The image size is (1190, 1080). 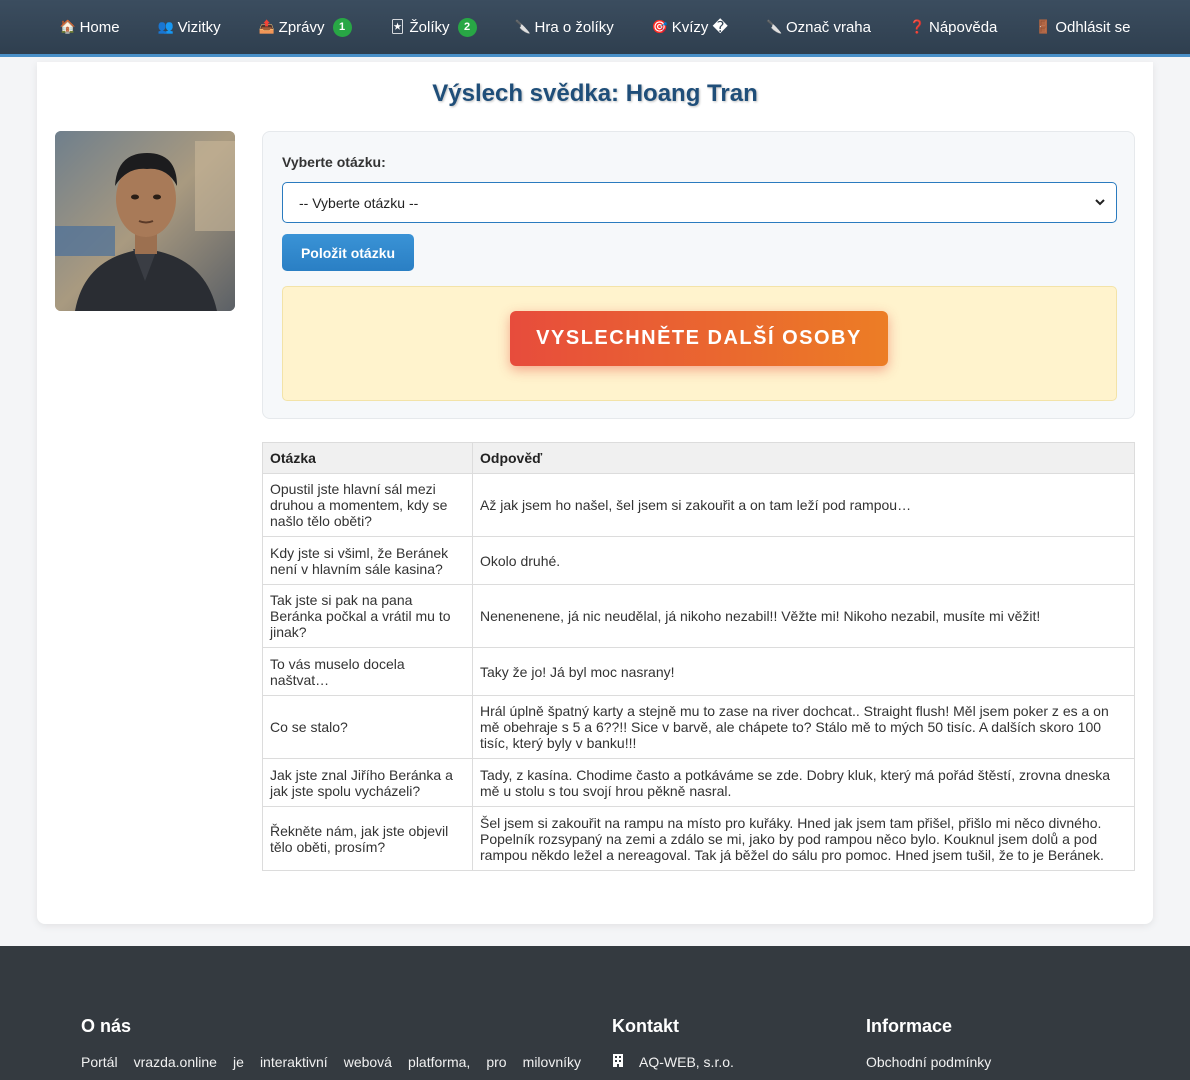 I want to click on question-select: -- Vyberte otázku --, so click(x=699, y=202).